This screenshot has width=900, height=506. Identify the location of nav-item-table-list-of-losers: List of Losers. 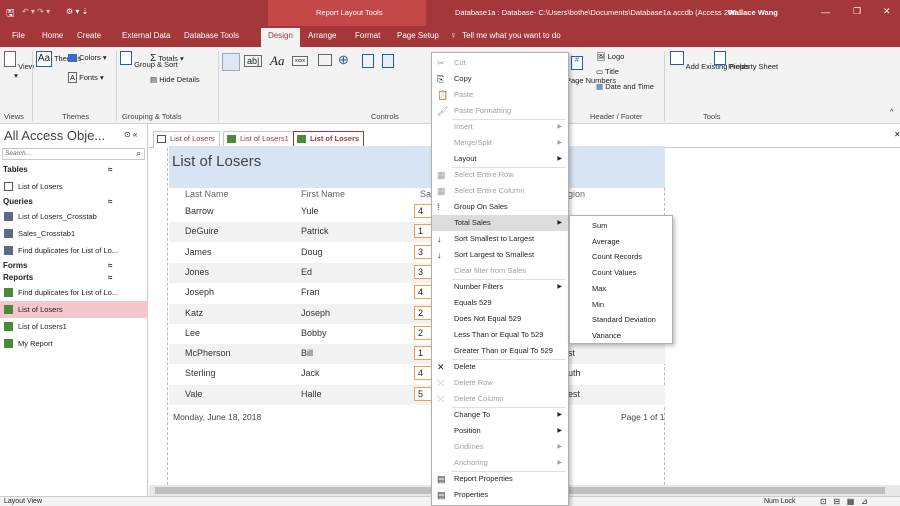
(74, 186).